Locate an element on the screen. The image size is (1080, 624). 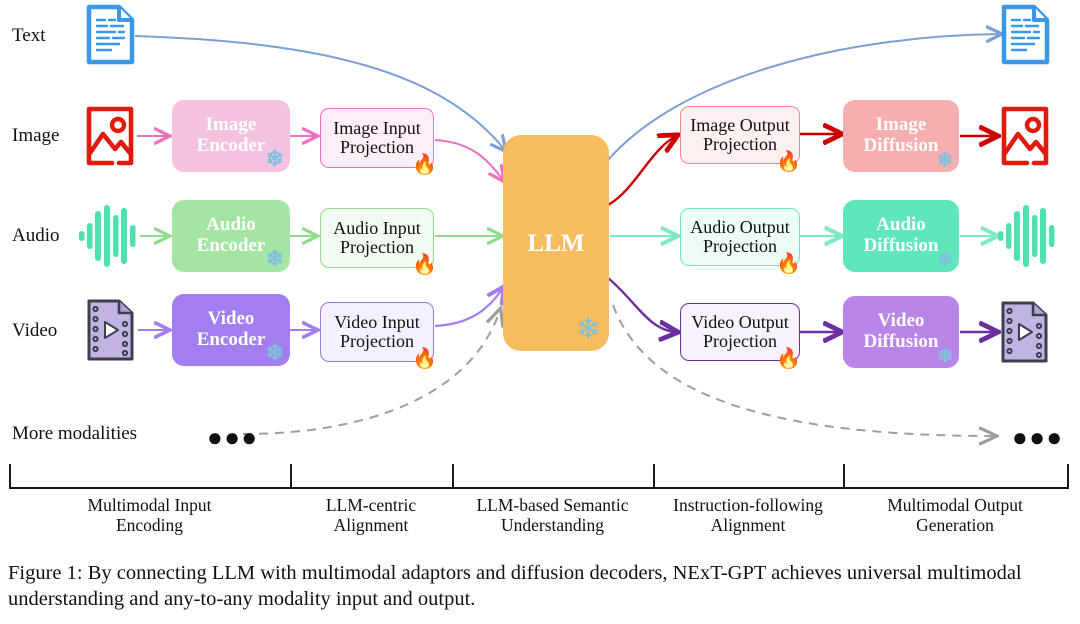
audio-diffusion-label: Audio Diffusion is located at coordinates (901, 235).